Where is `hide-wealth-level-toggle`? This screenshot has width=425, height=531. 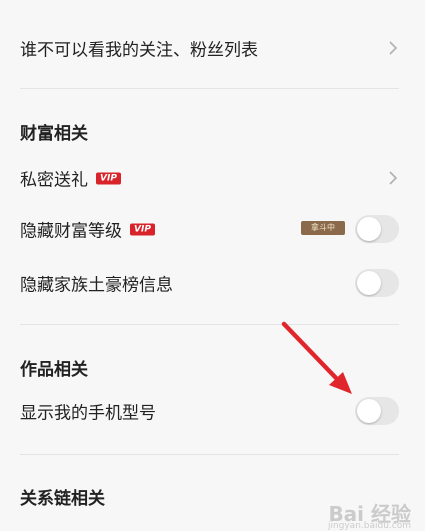
hide-wealth-level-toggle is located at coordinates (377, 229).